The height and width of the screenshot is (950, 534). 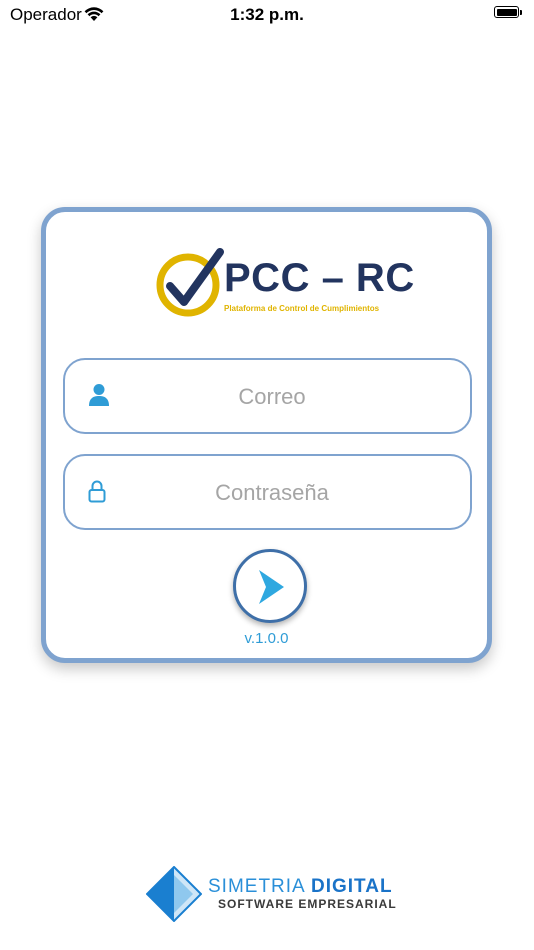 I want to click on arrow-right-icon, so click(x=271, y=587).